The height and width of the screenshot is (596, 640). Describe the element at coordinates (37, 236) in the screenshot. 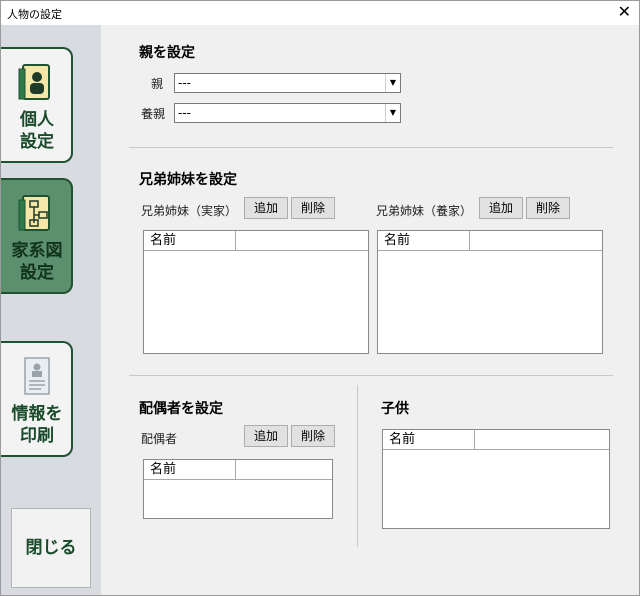

I see `sidebar-item-family-tree: 家系図 設定` at that location.